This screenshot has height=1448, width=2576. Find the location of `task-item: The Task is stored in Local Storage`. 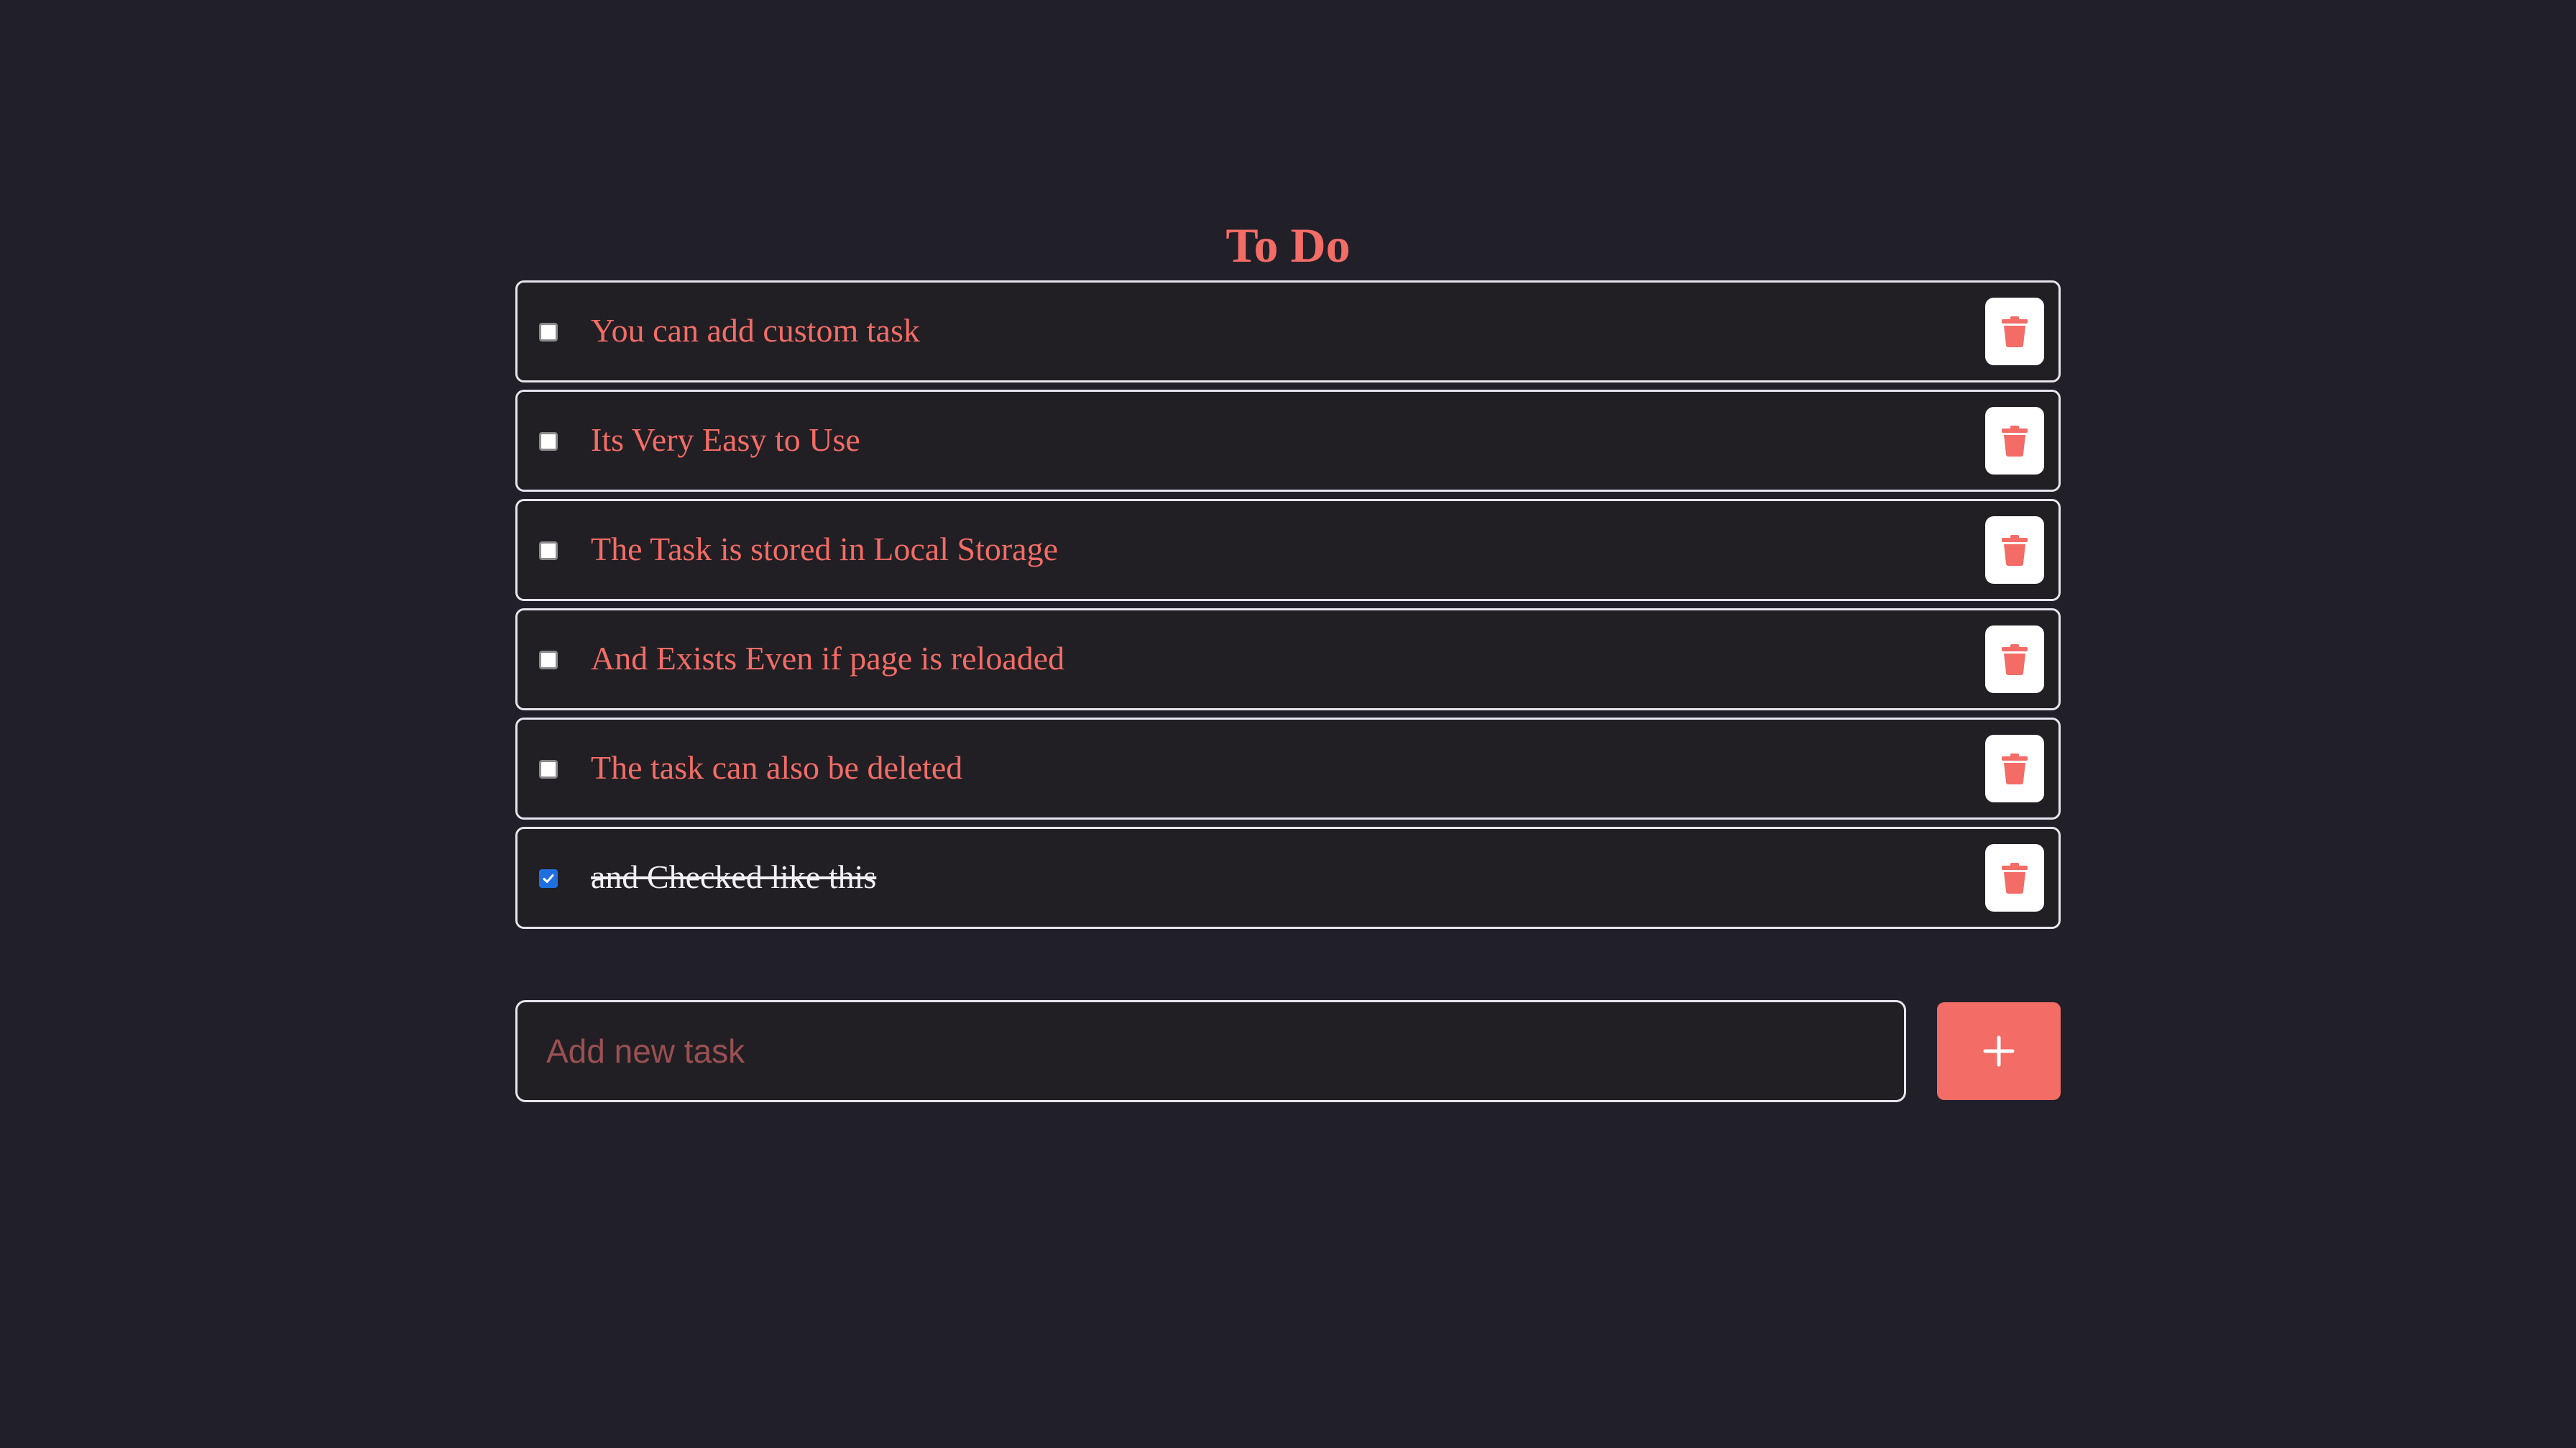

task-item: The Task is stored in Local Storage is located at coordinates (1288, 550).